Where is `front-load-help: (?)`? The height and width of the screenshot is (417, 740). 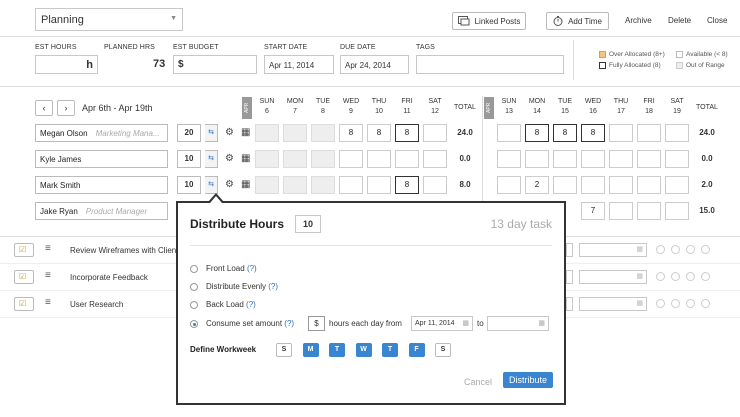
front-load-help: (?) is located at coordinates (252, 268).